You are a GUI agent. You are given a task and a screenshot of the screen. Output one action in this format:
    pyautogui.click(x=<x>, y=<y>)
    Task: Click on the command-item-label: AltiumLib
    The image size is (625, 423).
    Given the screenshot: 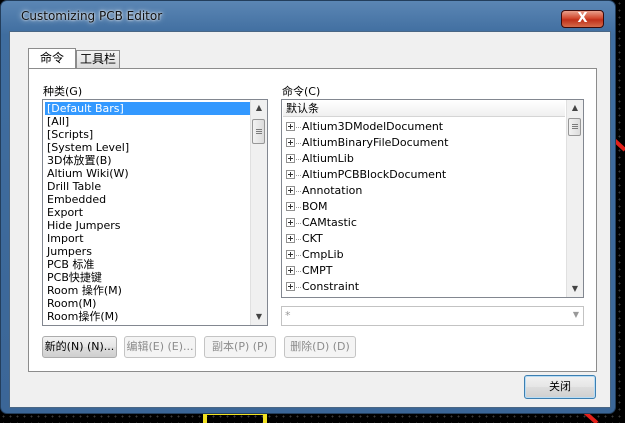 What is the action you would take?
    pyautogui.click(x=328, y=158)
    